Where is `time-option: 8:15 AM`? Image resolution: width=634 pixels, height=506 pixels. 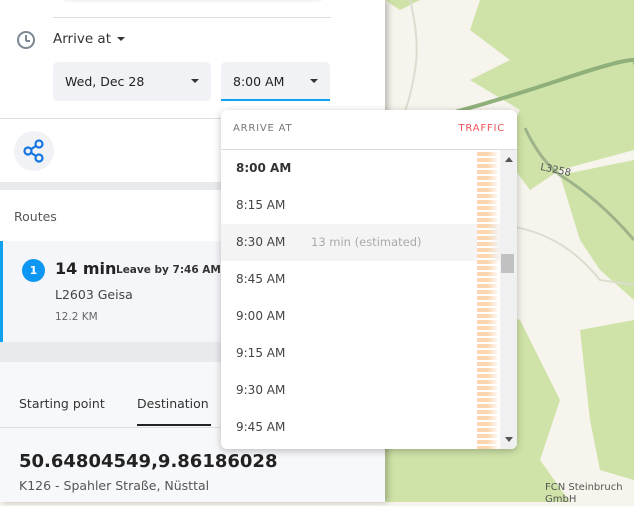
time-option: 8:15 AM is located at coordinates (360, 205).